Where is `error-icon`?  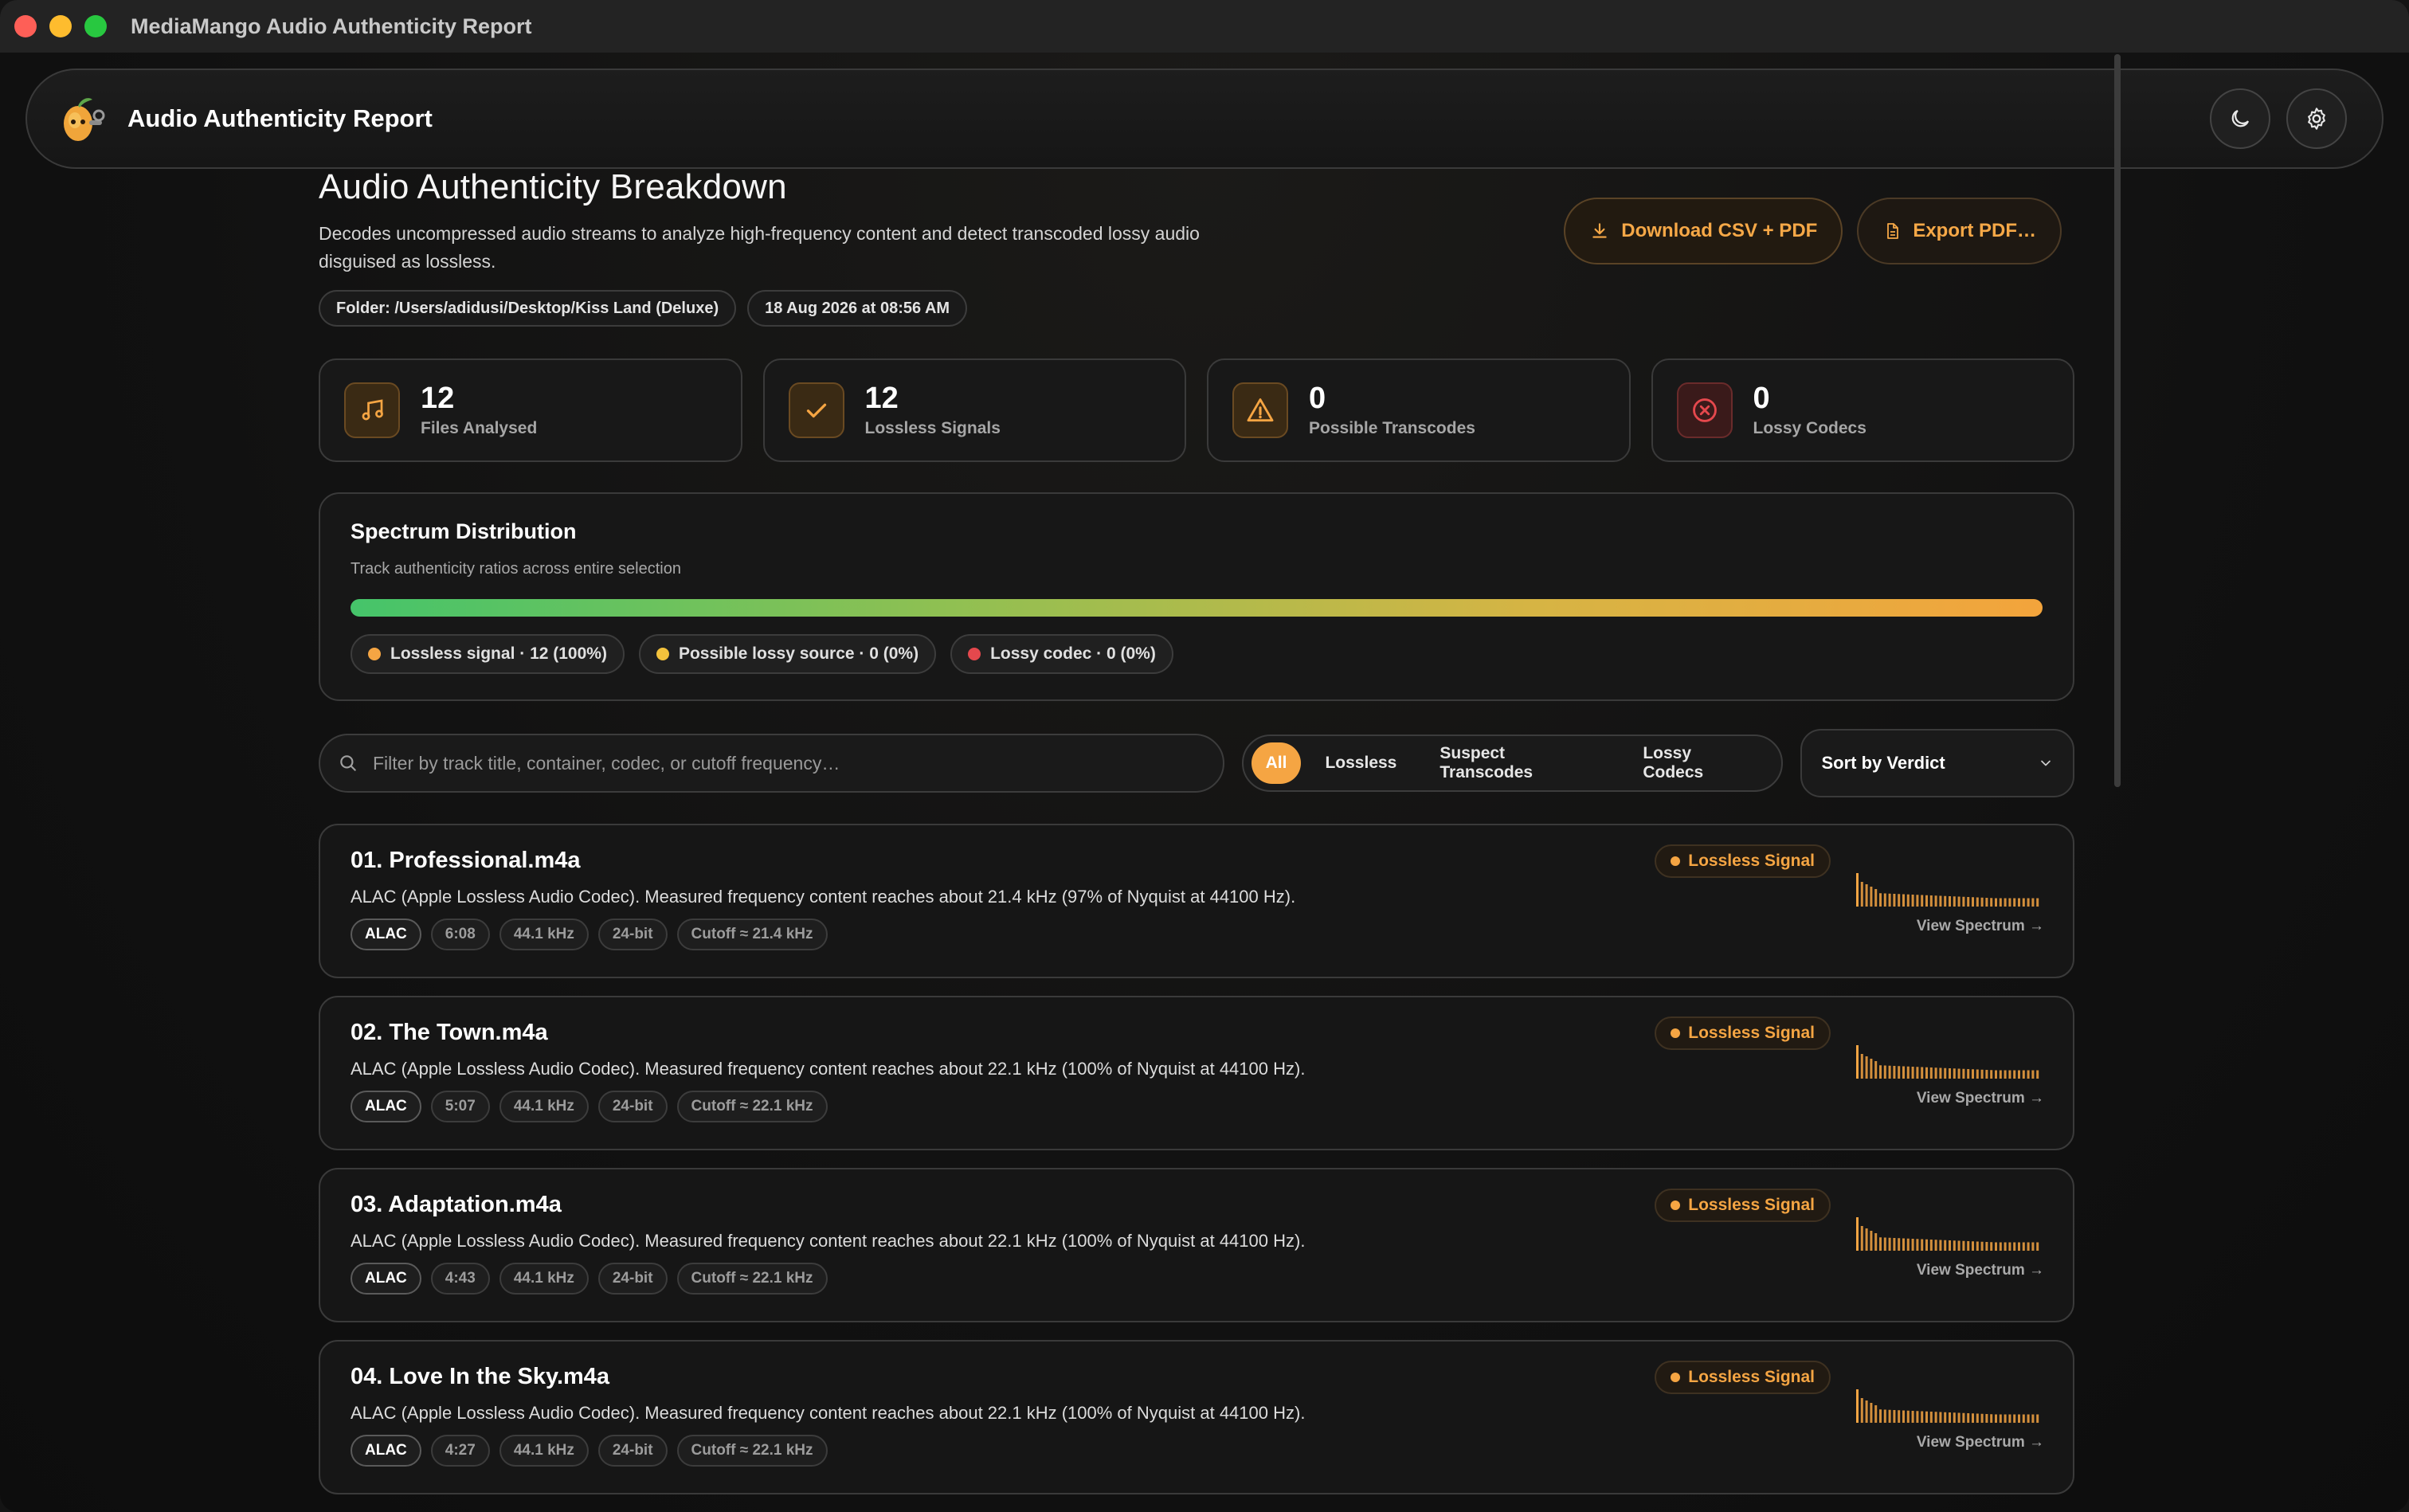
error-icon is located at coordinates (1704, 410).